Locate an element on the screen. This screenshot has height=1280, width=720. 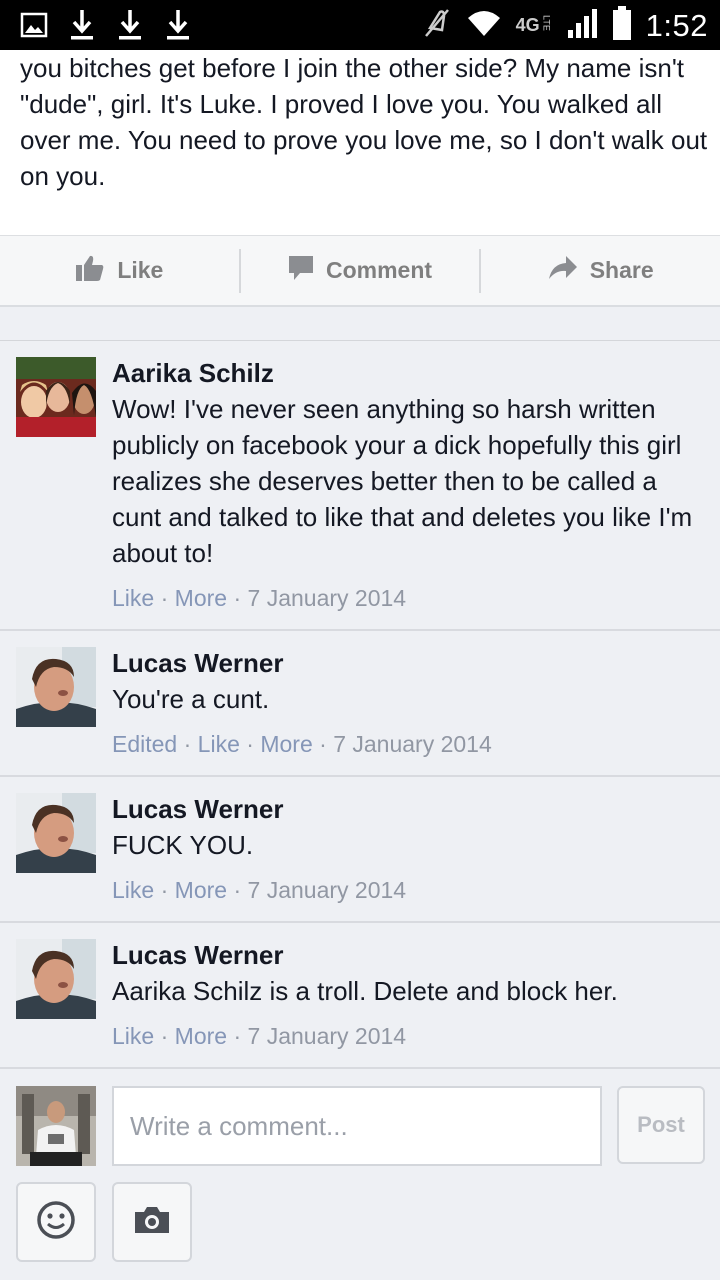
clock: 1:52 is located at coordinates (676, 25).